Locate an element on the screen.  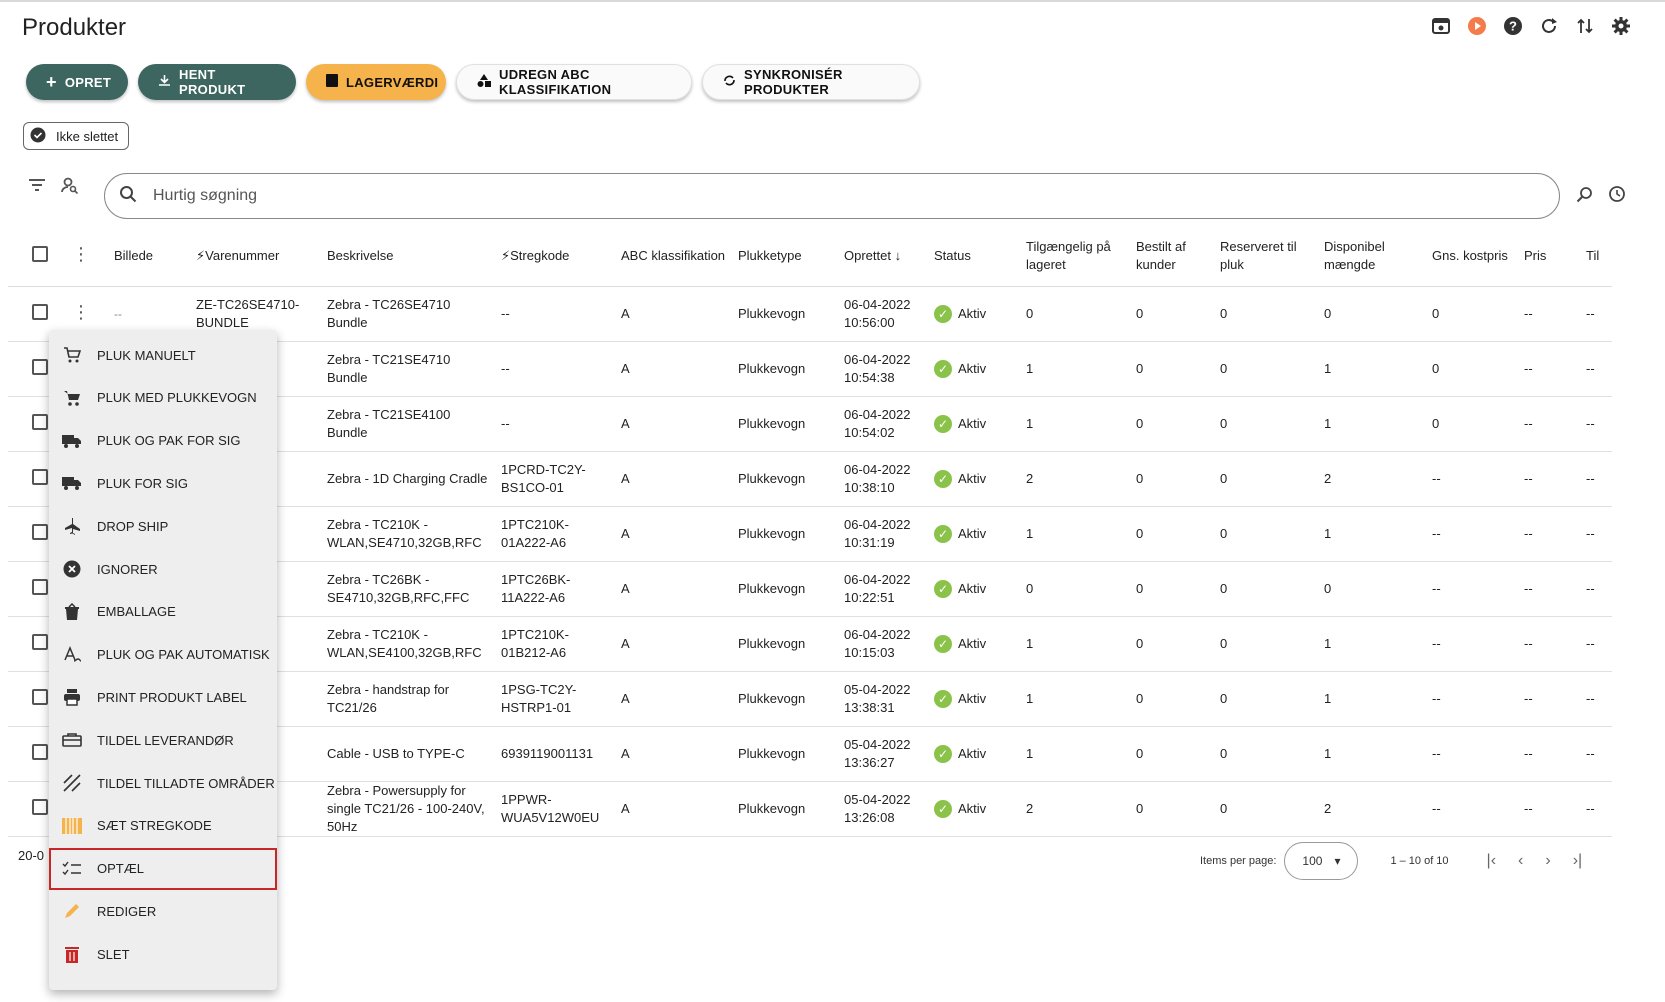
cell-barcode: 1PSG-TC2Y-HSTRP1-01 is located at coordinates (555, 699).